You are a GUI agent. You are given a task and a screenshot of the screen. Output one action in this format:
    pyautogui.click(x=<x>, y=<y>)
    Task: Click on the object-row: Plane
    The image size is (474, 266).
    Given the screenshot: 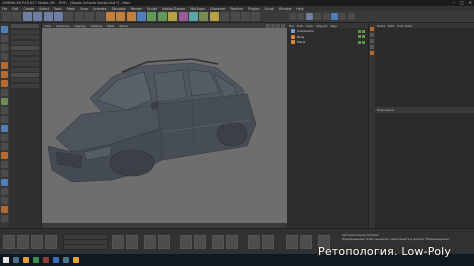 What is the action you would take?
    pyautogui.click(x=327, y=42)
    